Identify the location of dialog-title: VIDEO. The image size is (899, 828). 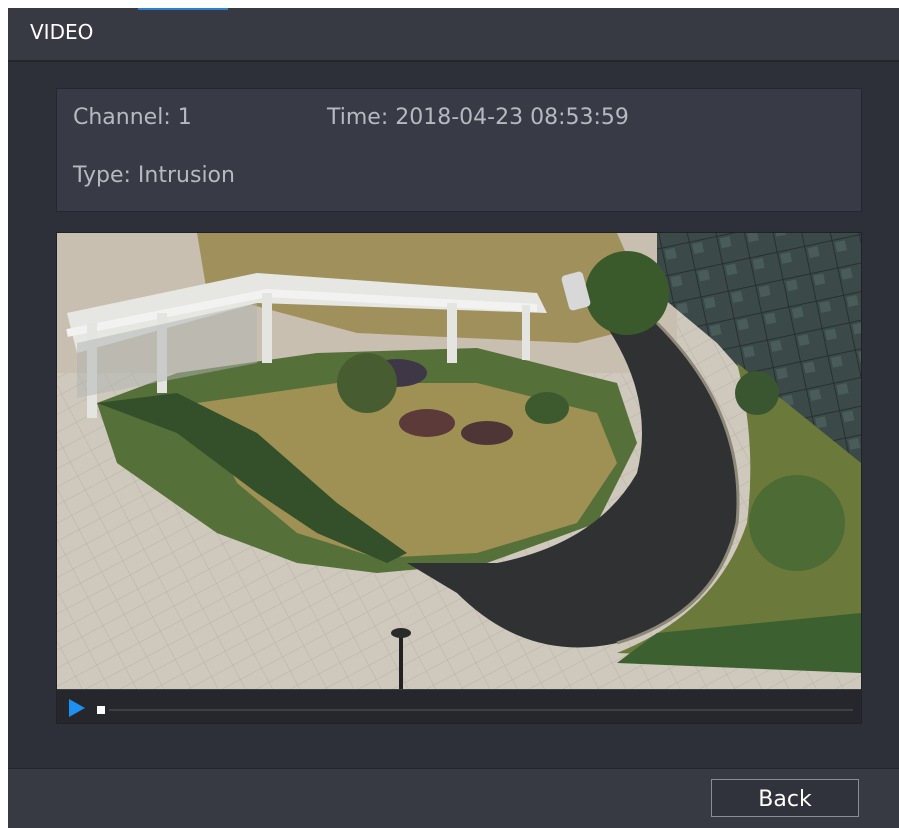
(62, 32).